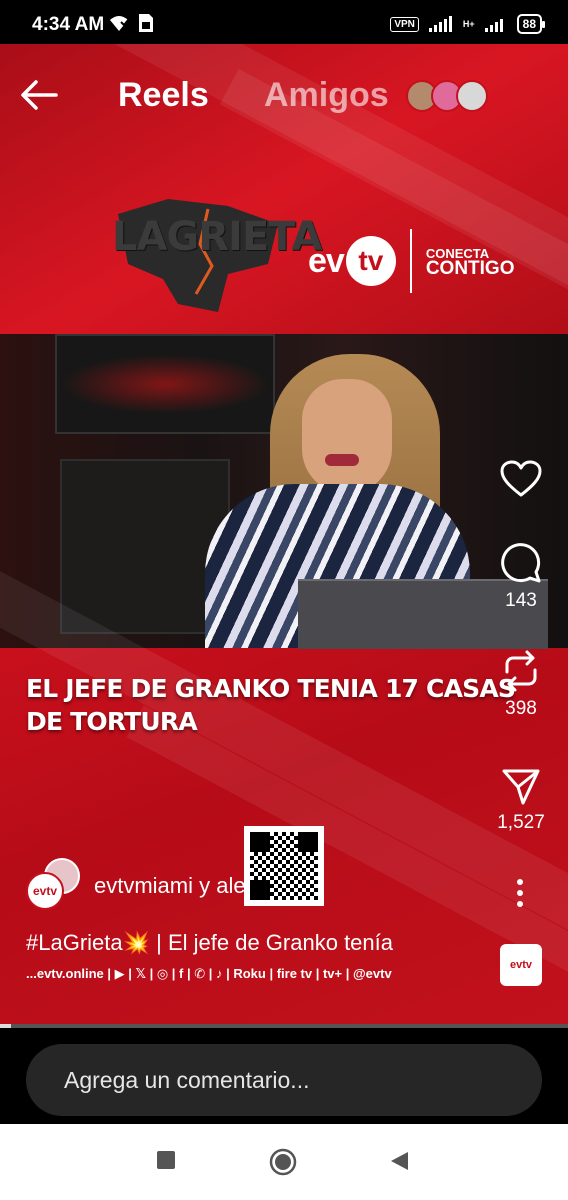 The width and height of the screenshot is (568, 1200). What do you see at coordinates (521, 965) in the screenshot?
I see `audio-thumbnail: evtv` at bounding box center [521, 965].